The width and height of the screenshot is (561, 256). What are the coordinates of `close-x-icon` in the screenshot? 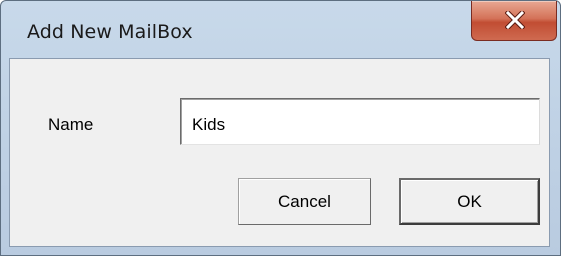 It's located at (515, 20).